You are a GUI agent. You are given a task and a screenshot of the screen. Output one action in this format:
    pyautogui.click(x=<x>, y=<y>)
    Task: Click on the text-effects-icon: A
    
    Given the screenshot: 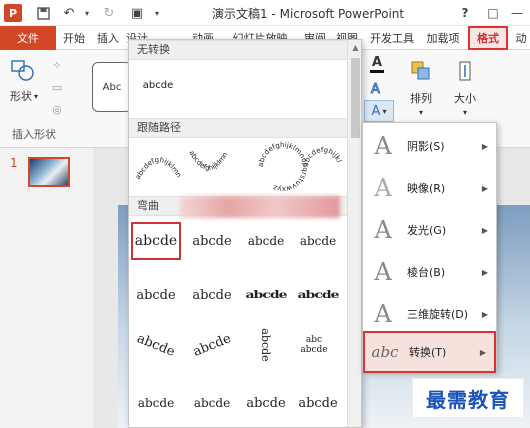 What is the action you would take?
    pyautogui.click(x=376, y=111)
    